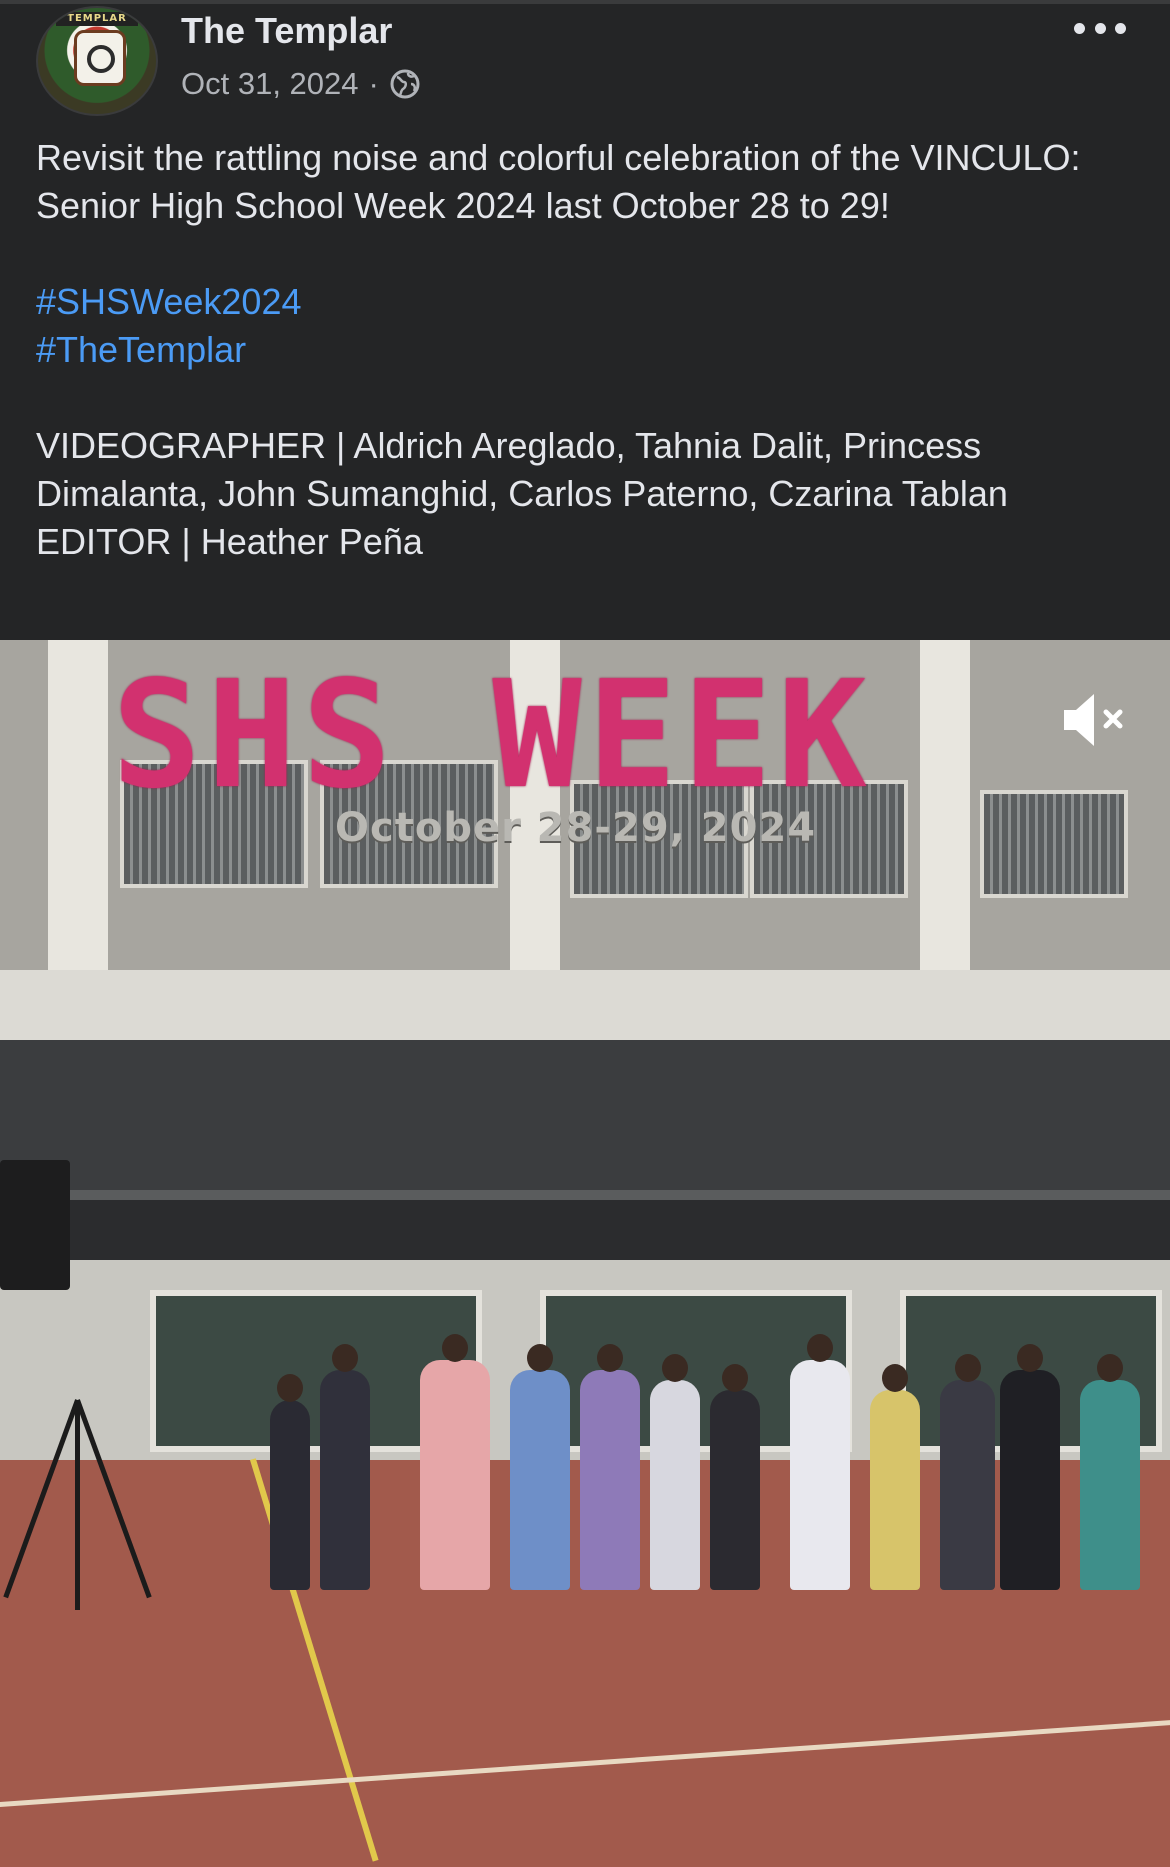 The width and height of the screenshot is (1170, 1867). I want to click on building-window, so click(1054, 844).